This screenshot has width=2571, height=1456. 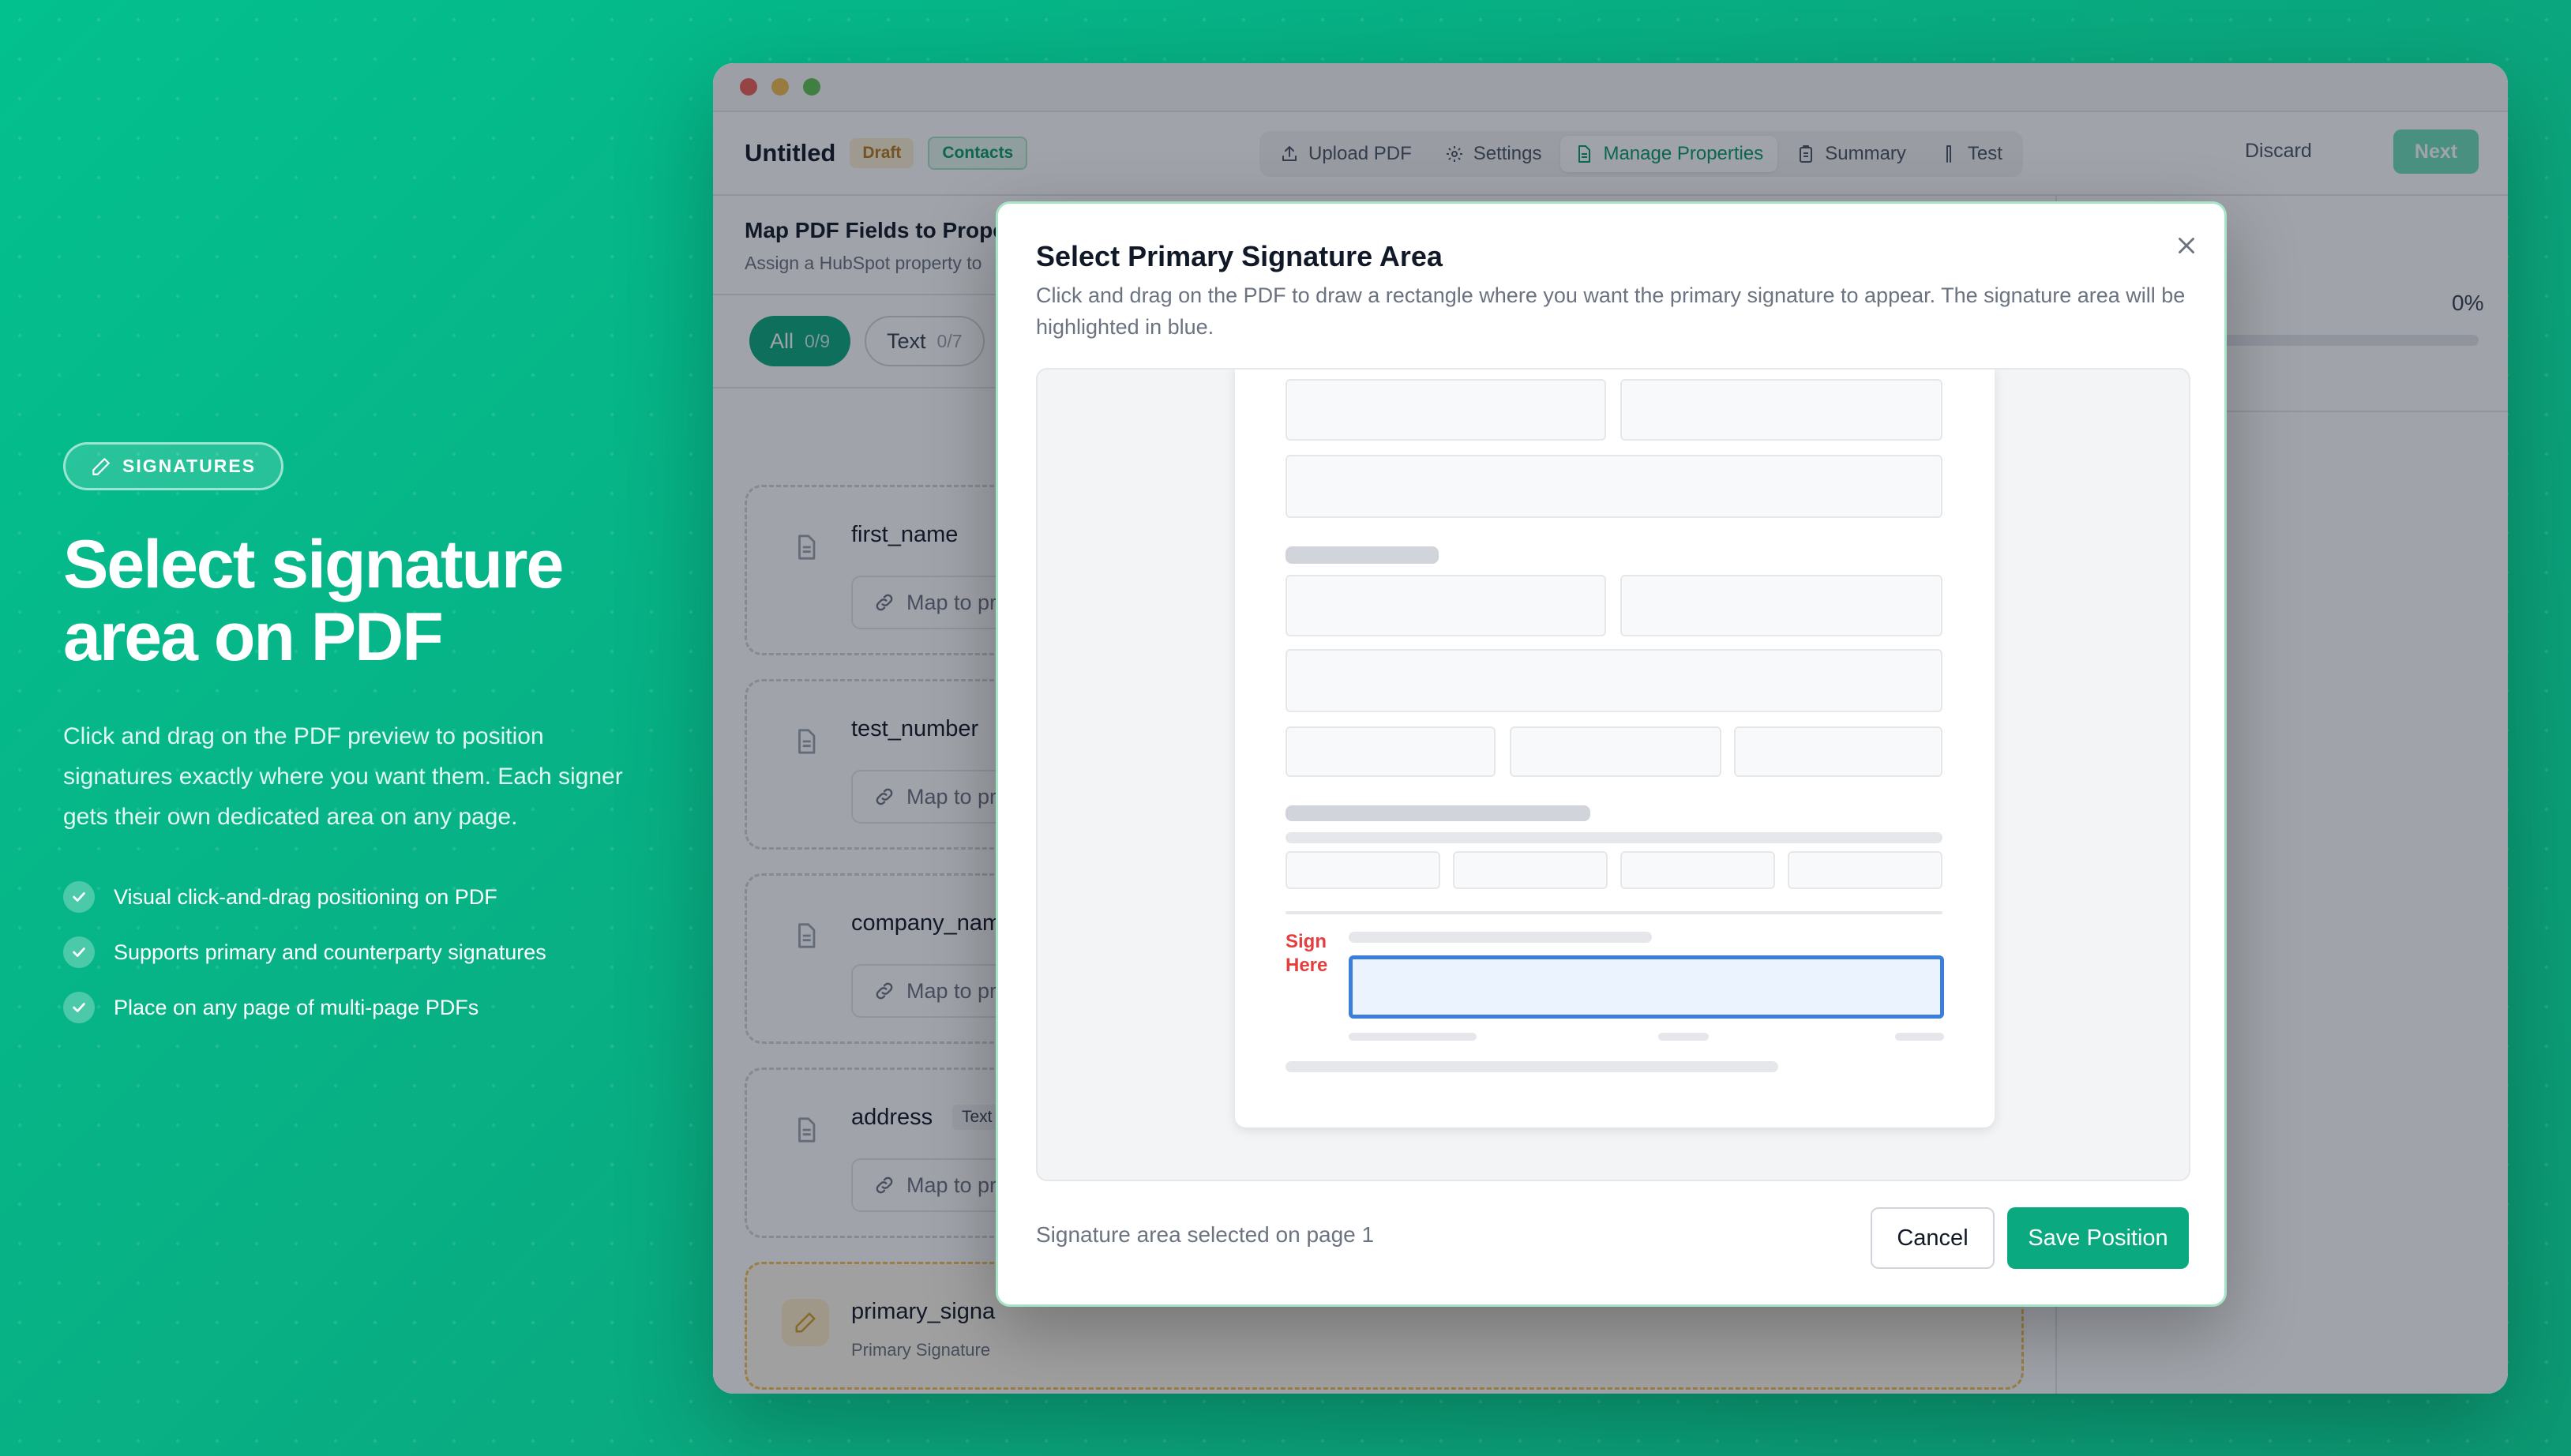 I want to click on pdf-divider-line, so click(x=1614, y=912).